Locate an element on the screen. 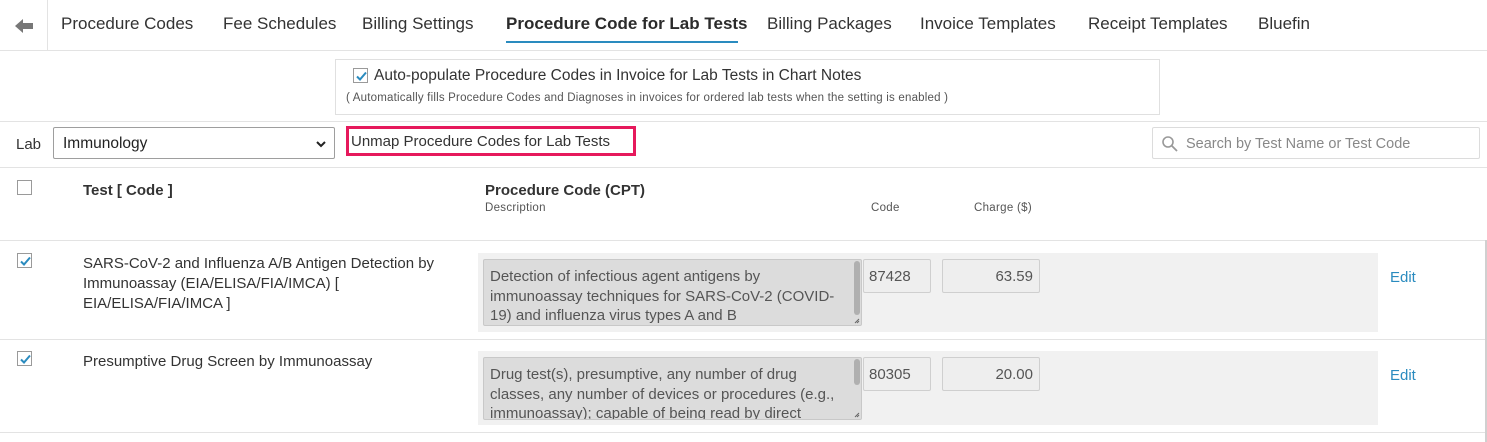  arrow-left-icon is located at coordinates (23, 25).